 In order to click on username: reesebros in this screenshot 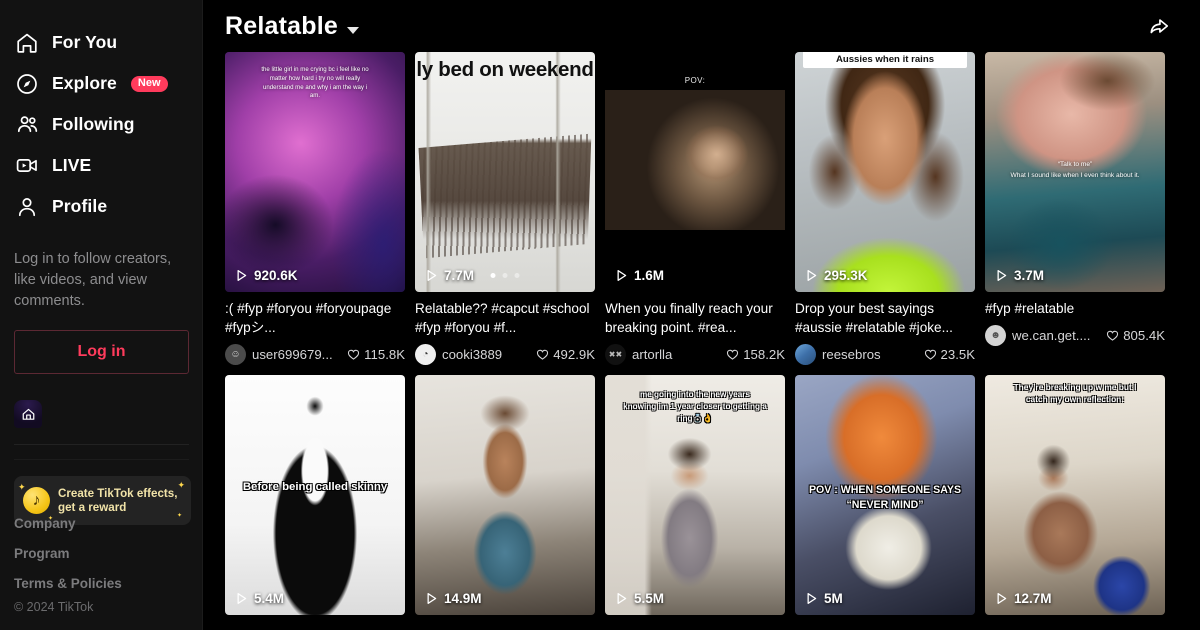, I will do `click(870, 354)`.